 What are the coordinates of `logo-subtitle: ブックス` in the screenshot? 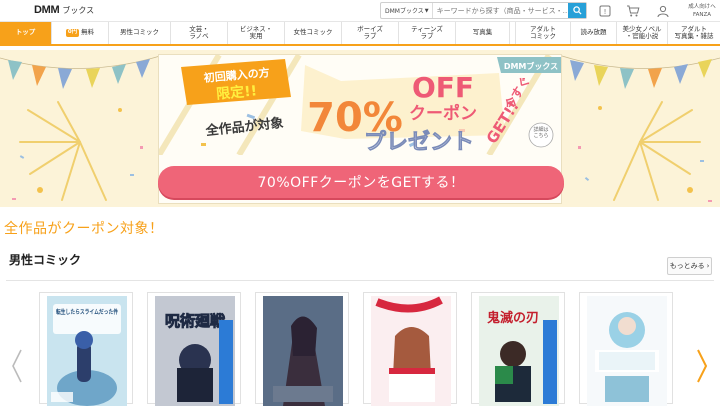 It's located at (78, 10).